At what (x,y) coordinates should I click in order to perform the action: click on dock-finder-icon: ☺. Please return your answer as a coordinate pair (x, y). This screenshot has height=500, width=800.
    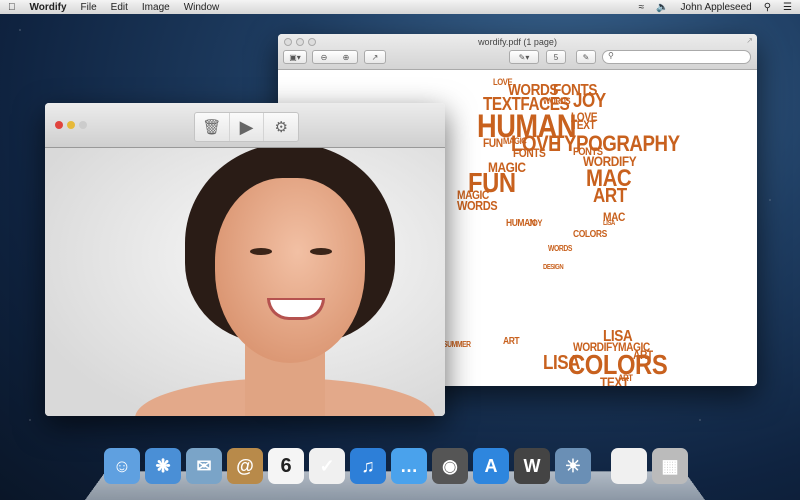
    Looking at the image, I should click on (122, 466).